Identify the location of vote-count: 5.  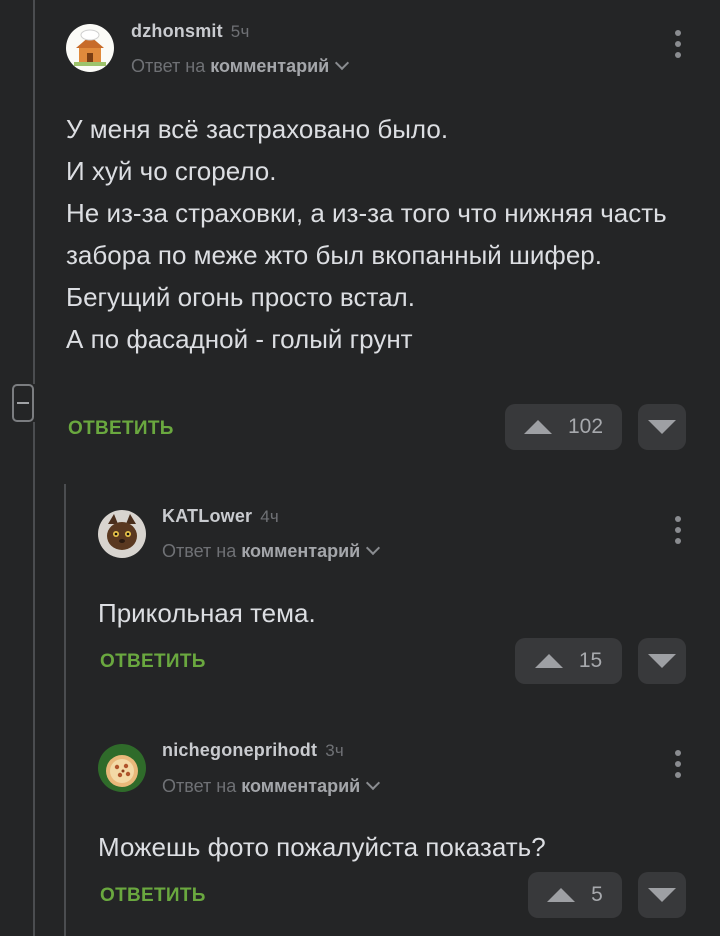
(597, 894).